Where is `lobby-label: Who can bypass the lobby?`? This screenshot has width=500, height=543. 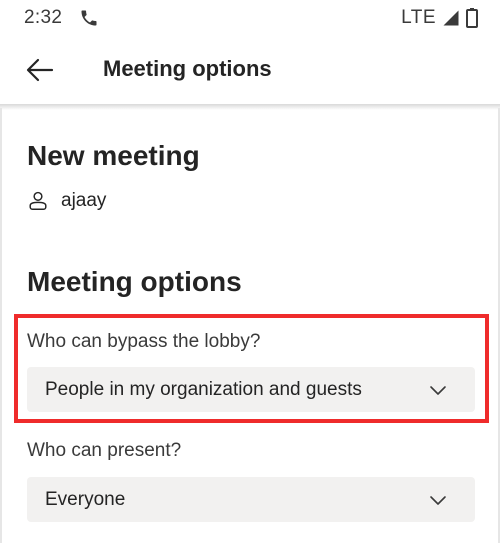 lobby-label: Who can bypass the lobby? is located at coordinates (144, 341).